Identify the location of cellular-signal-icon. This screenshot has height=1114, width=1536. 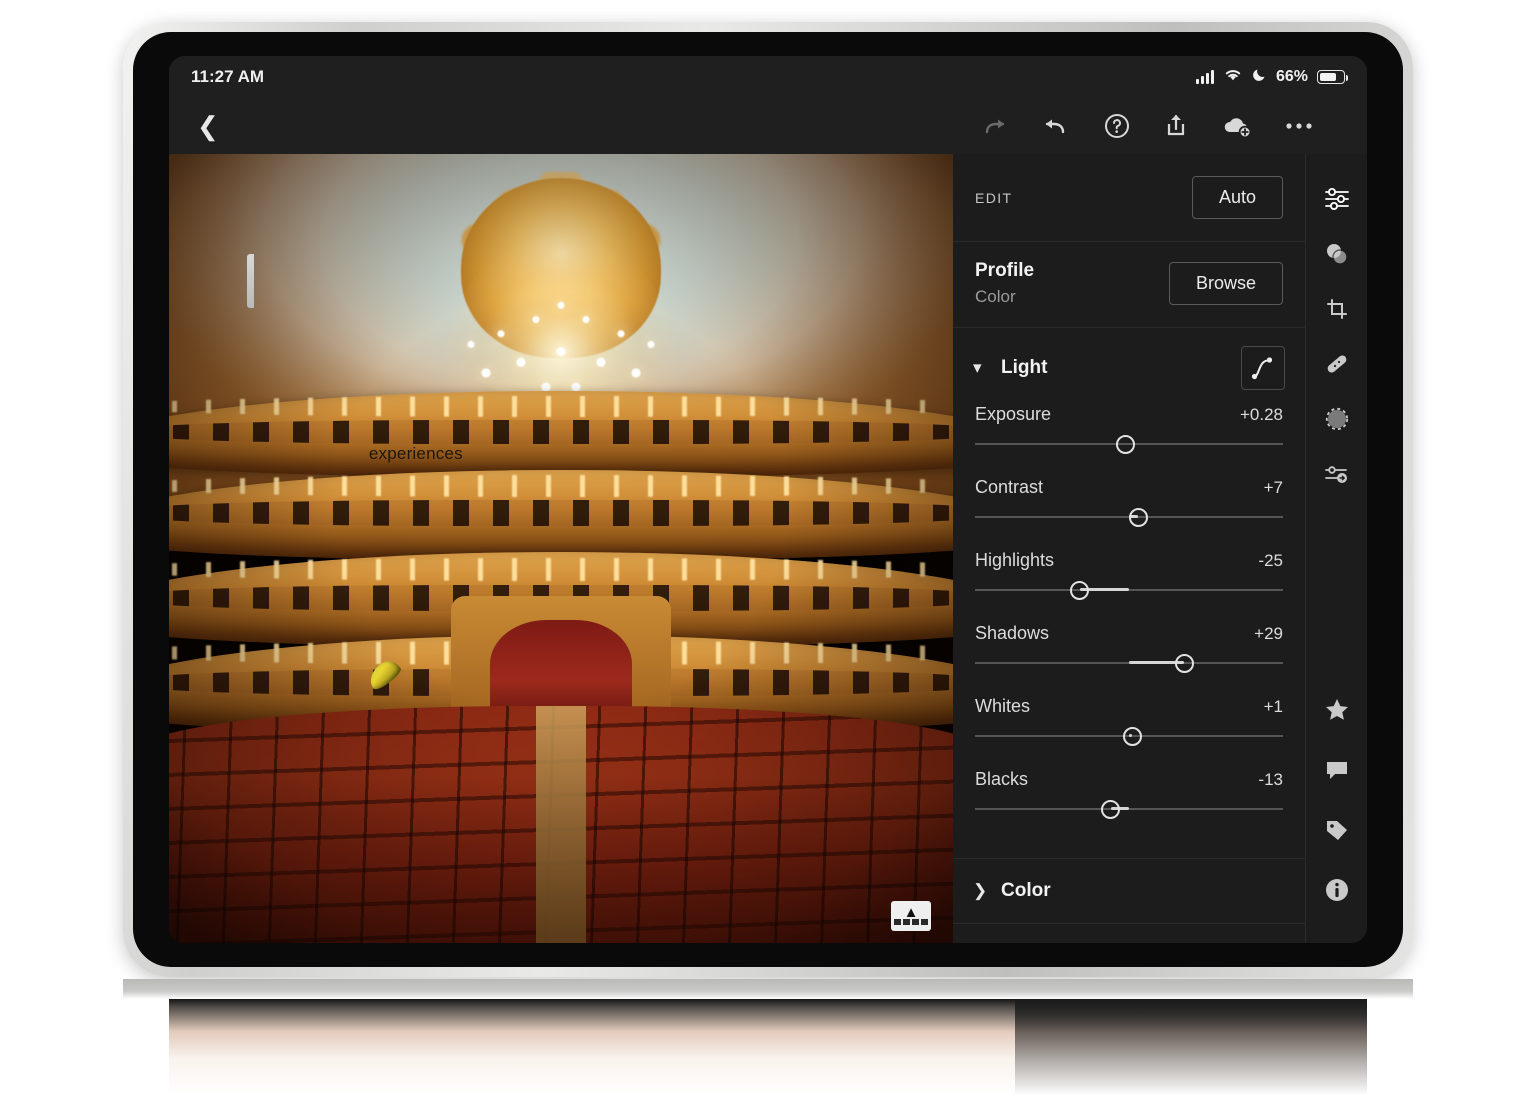
(1204, 76).